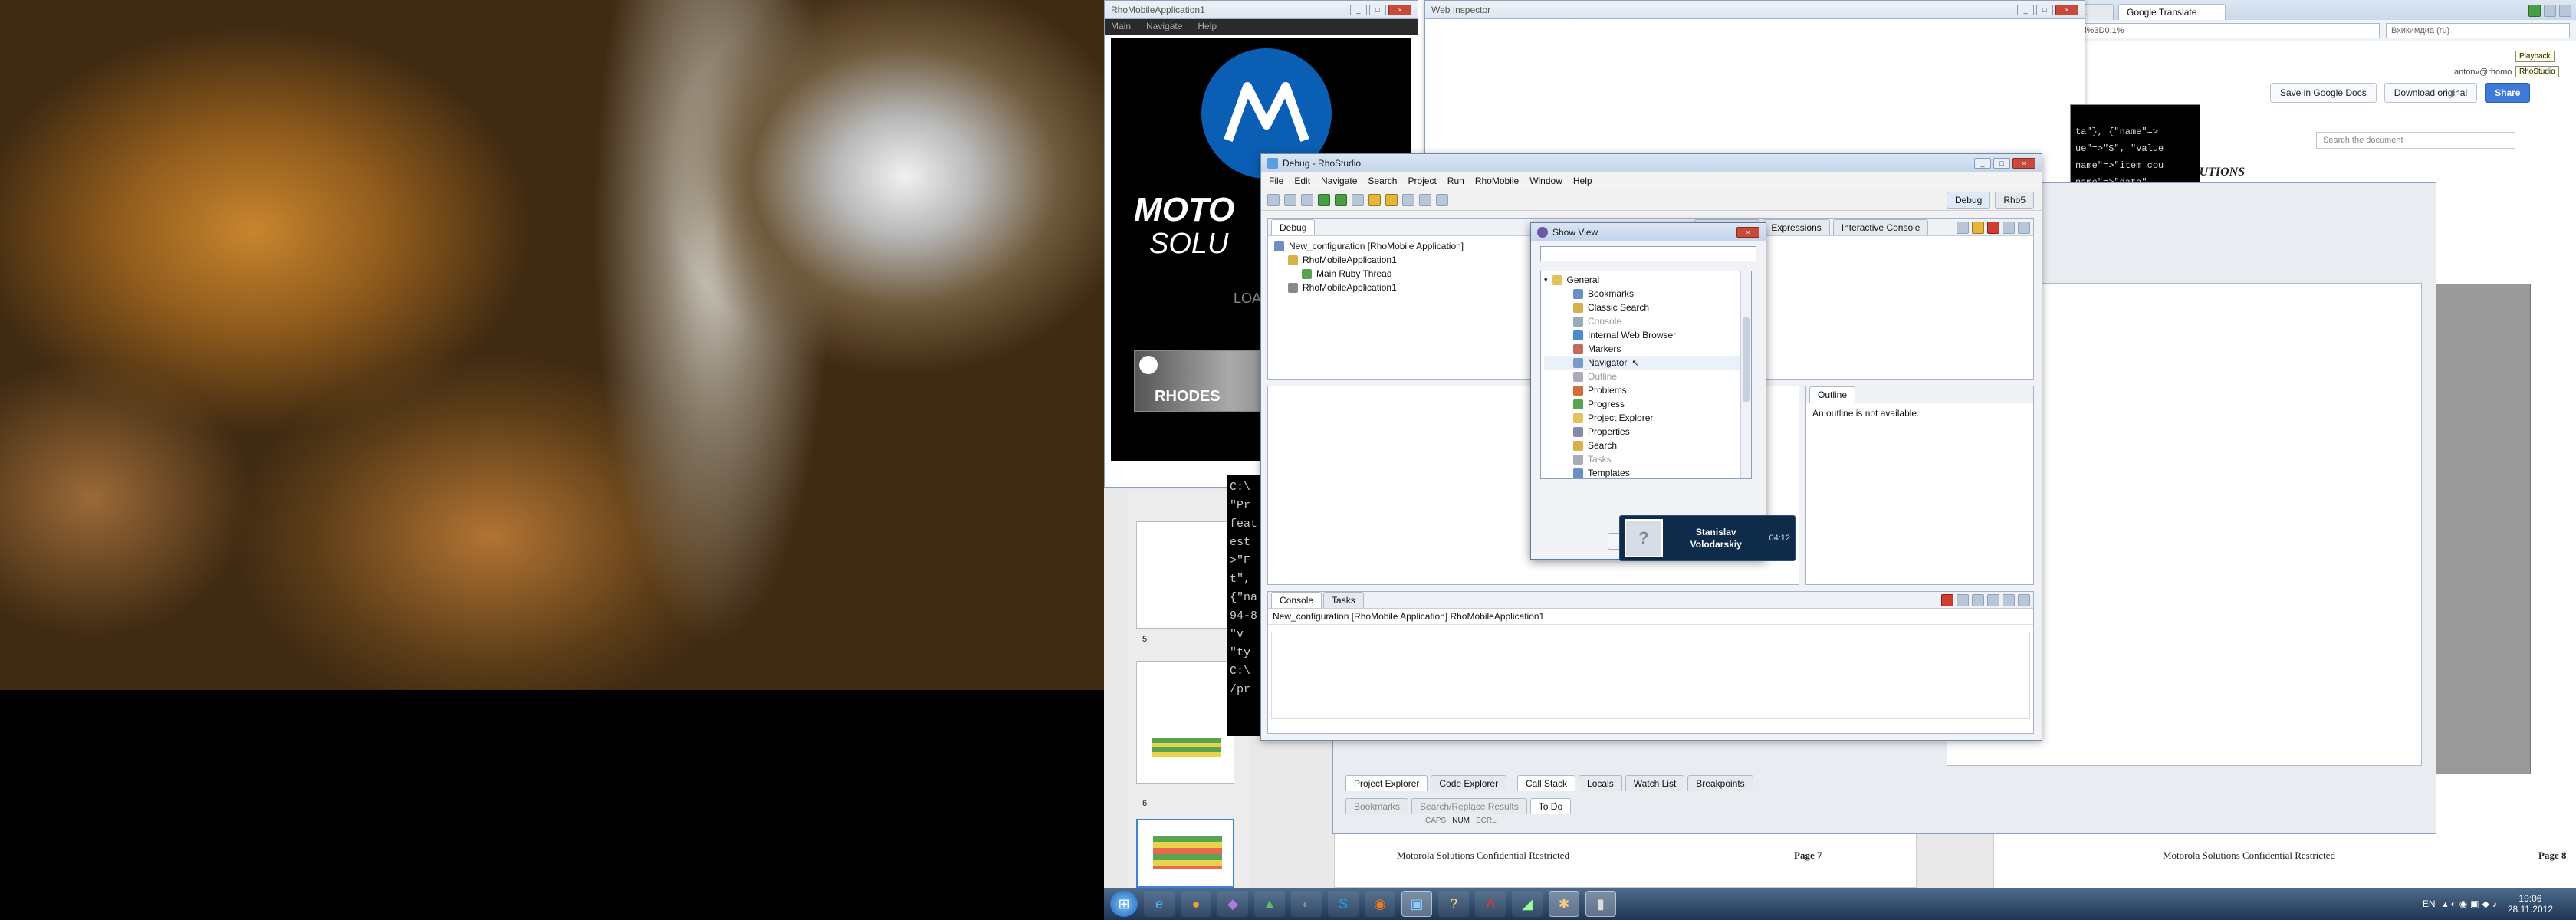 The width and height of the screenshot is (2576, 920). Describe the element at coordinates (1185, 854) in the screenshot. I see `page-thumbnail-selected` at that location.